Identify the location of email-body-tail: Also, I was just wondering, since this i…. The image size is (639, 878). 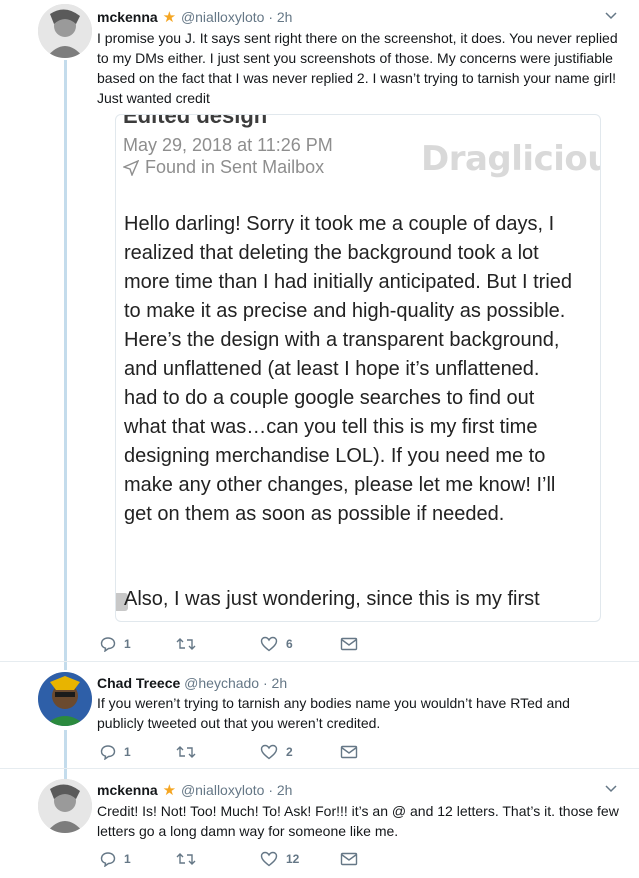
(332, 599).